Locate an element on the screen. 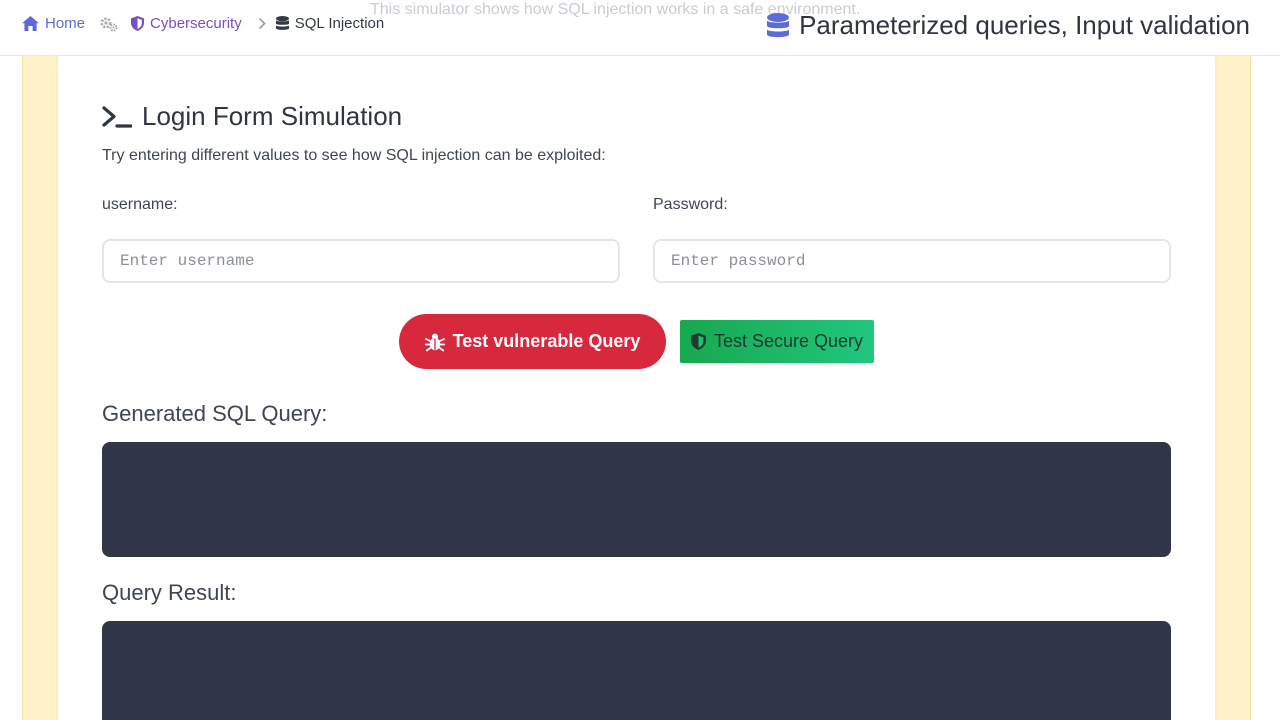 The height and width of the screenshot is (720, 1280). password-label: Password: is located at coordinates (690, 204).